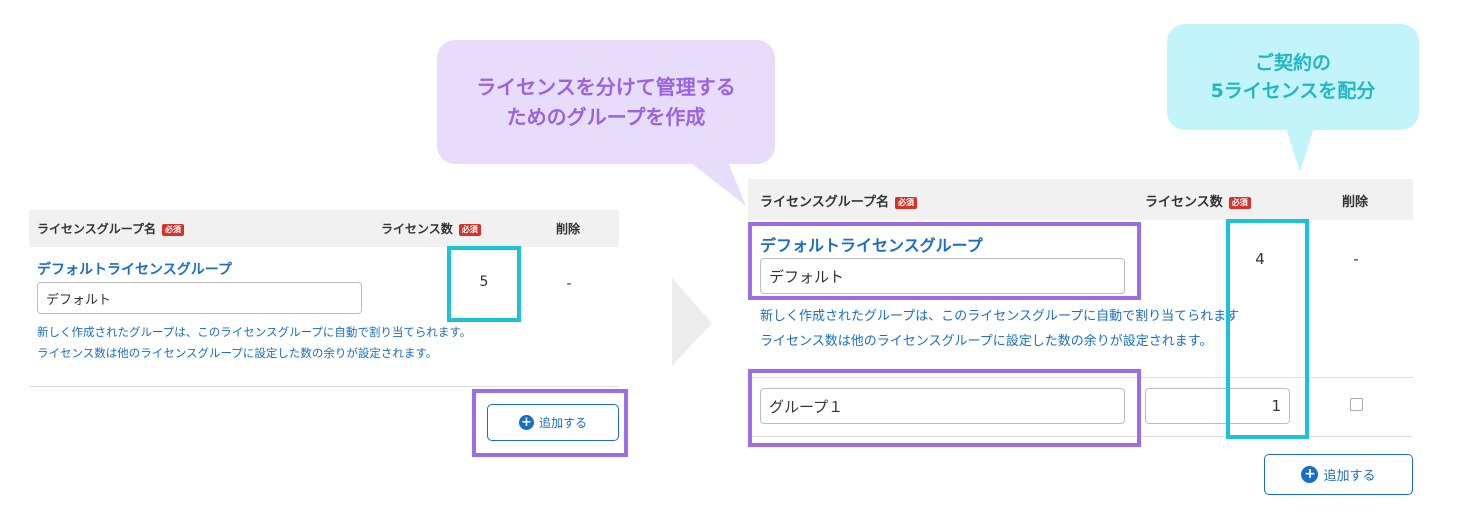  Describe the element at coordinates (1300, 150) in the screenshot. I see `callout-allocate-tail` at that location.